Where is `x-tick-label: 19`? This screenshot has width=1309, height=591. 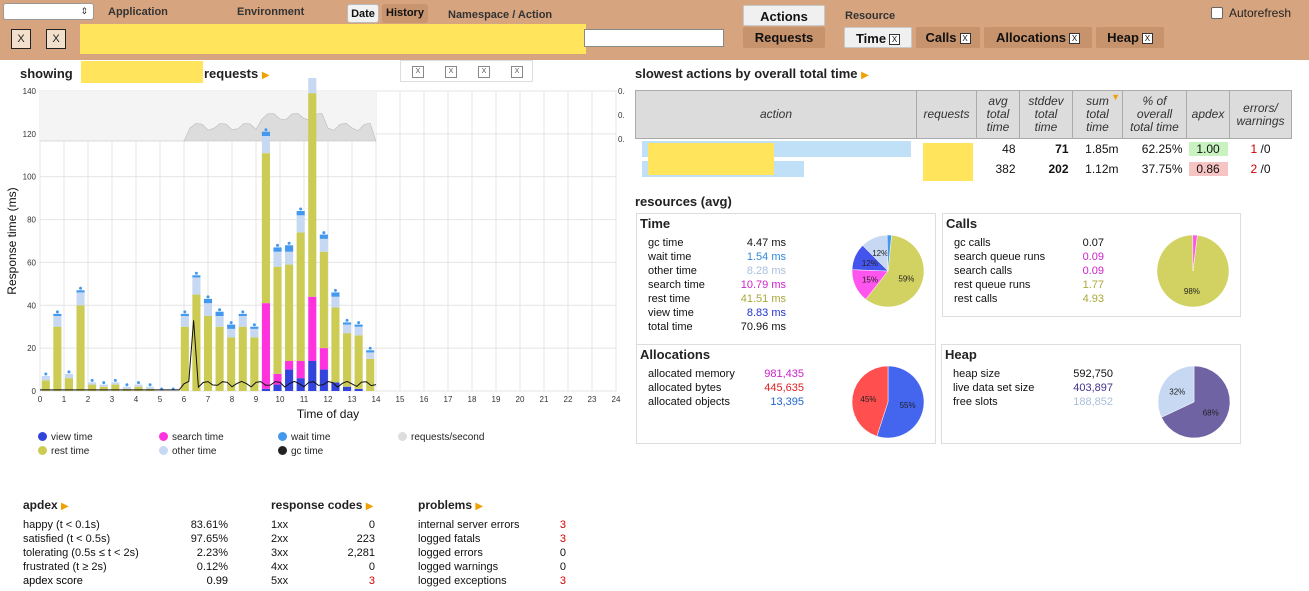 x-tick-label: 19 is located at coordinates (496, 399).